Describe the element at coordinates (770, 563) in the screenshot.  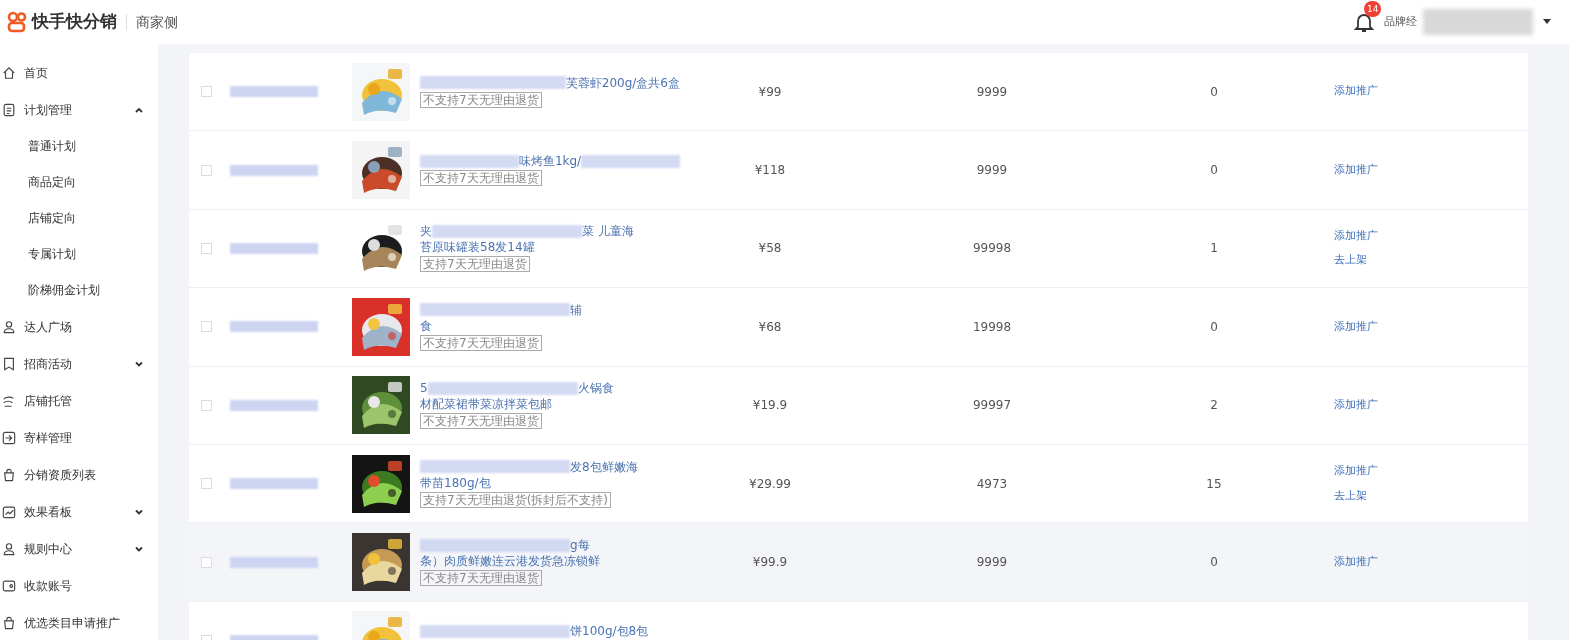
I see `price-cell-text: ¥99.9` at that location.